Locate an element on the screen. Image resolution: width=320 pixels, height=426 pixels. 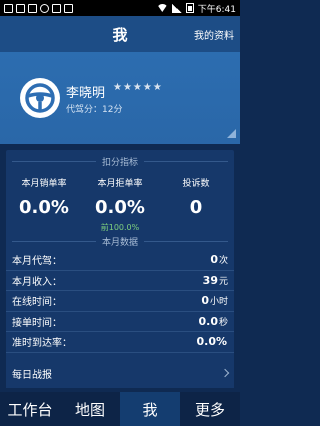
list-item: 本月代驾： 0 次 is located at coordinates (120, 260).